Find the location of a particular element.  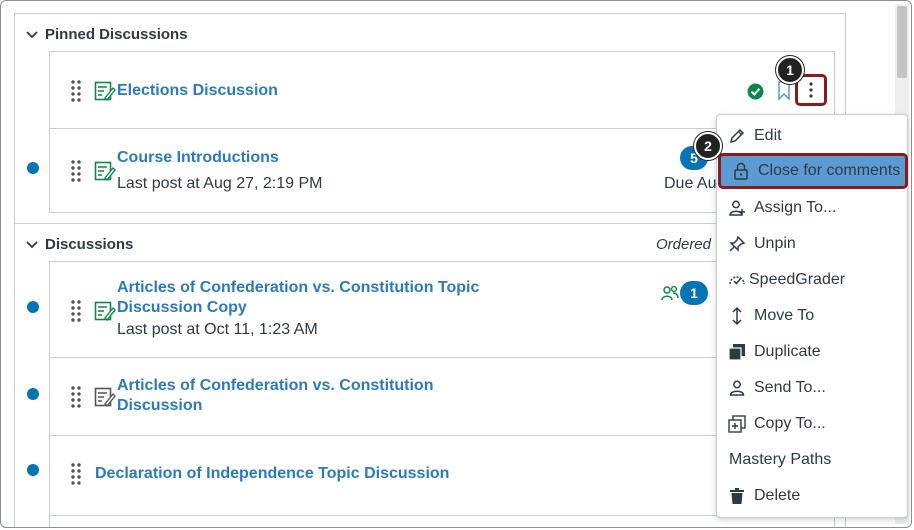

pin-icon is located at coordinates (737, 244).